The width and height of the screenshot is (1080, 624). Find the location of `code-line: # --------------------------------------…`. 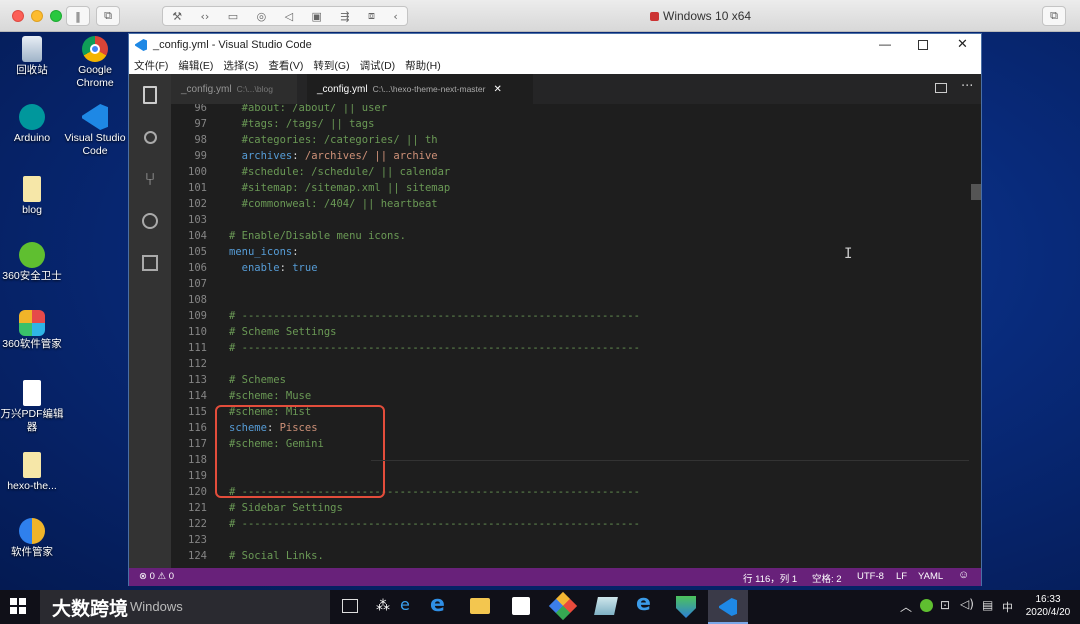

code-line: # --------------------------------------… is located at coordinates (434, 524).